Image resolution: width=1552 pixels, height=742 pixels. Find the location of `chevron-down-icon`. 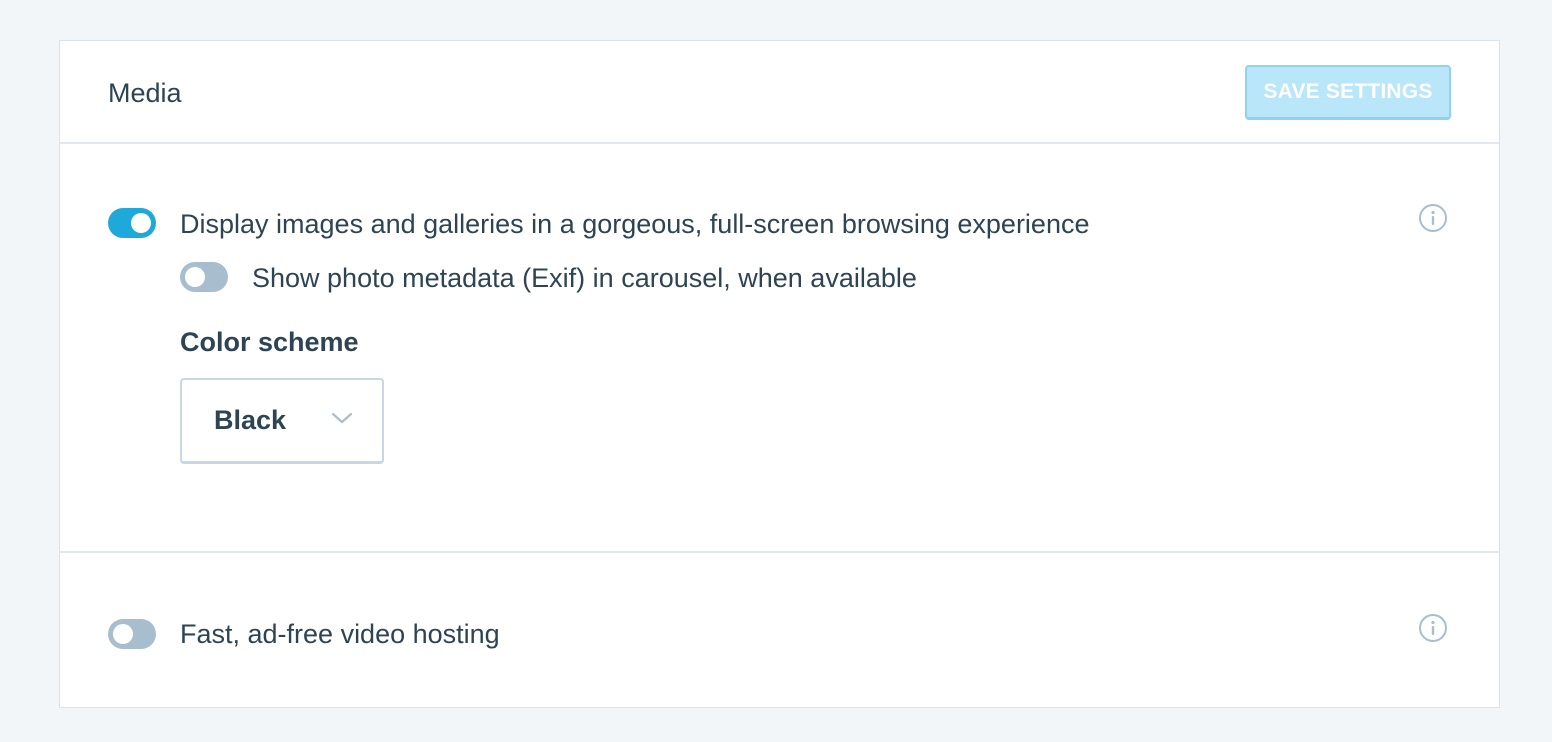

chevron-down-icon is located at coordinates (342, 418).